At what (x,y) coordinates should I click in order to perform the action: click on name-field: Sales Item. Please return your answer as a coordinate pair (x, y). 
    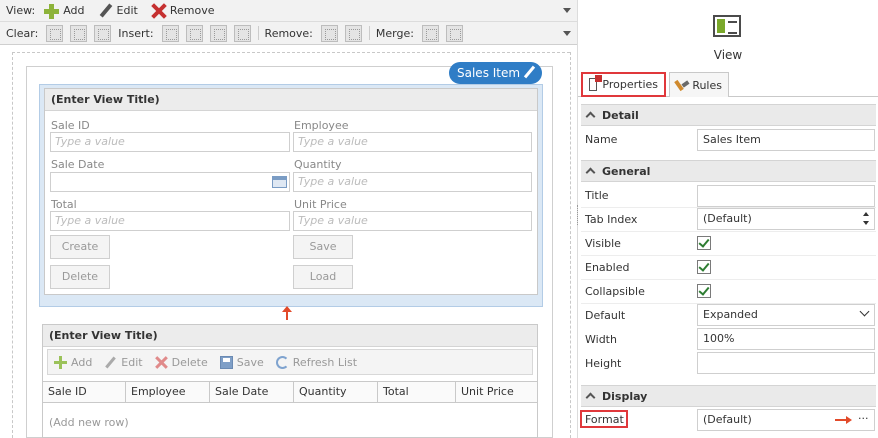
    Looking at the image, I should click on (786, 140).